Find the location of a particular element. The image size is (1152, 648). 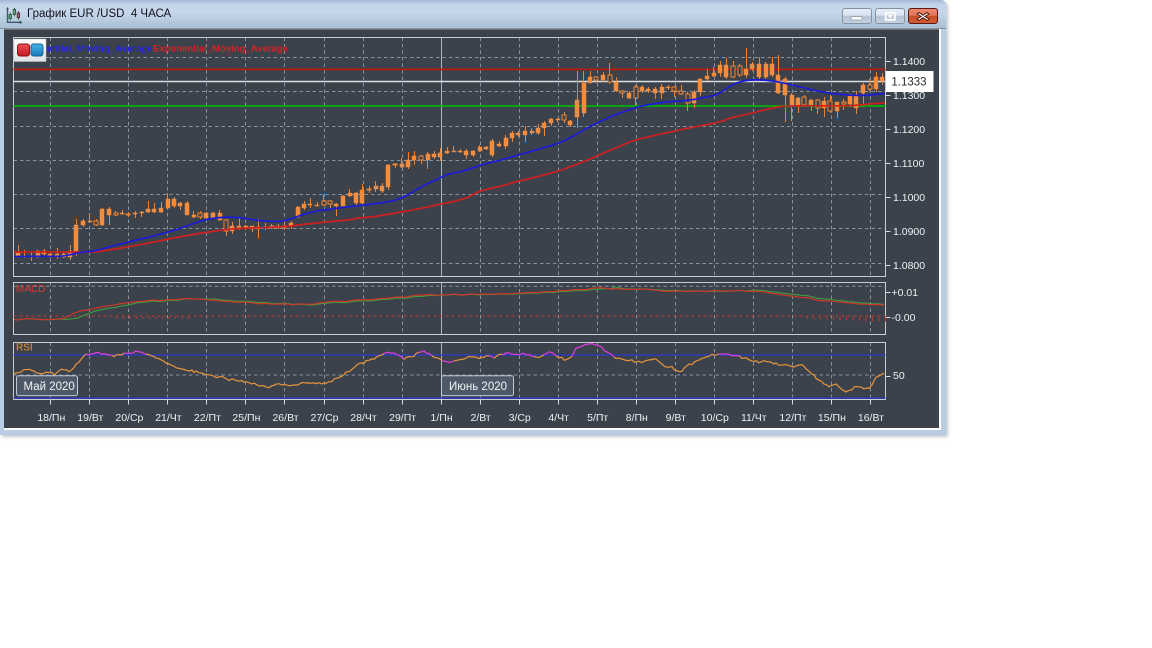

svg-text: -0.00 is located at coordinates (904, 318).